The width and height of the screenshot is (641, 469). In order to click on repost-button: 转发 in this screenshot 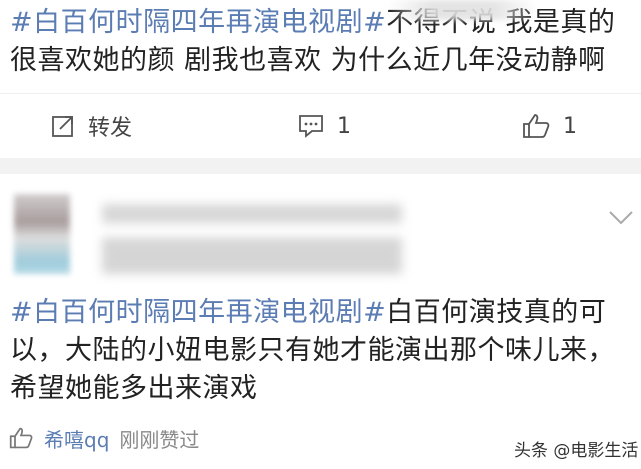, I will do `click(91, 126)`.